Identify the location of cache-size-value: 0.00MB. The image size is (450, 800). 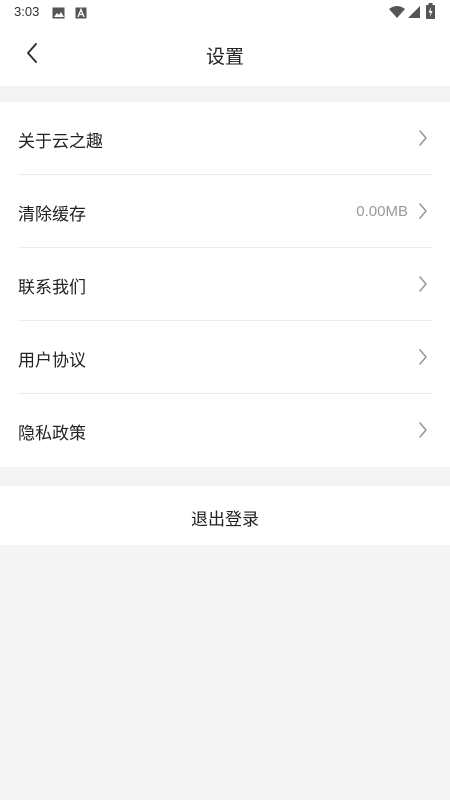
(382, 211).